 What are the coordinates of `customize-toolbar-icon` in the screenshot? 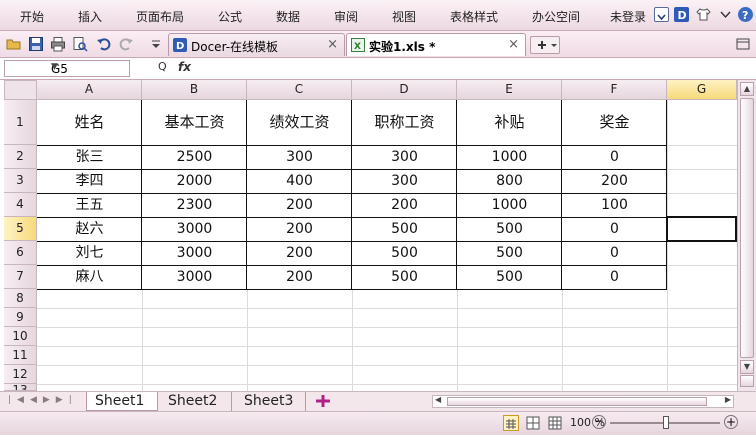 It's located at (156, 44).